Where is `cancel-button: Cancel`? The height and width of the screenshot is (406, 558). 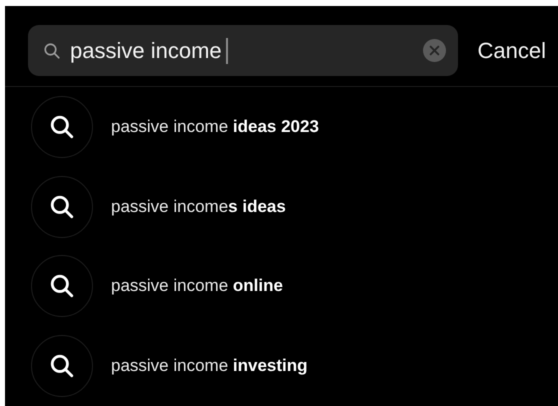 cancel-button: Cancel is located at coordinates (512, 51).